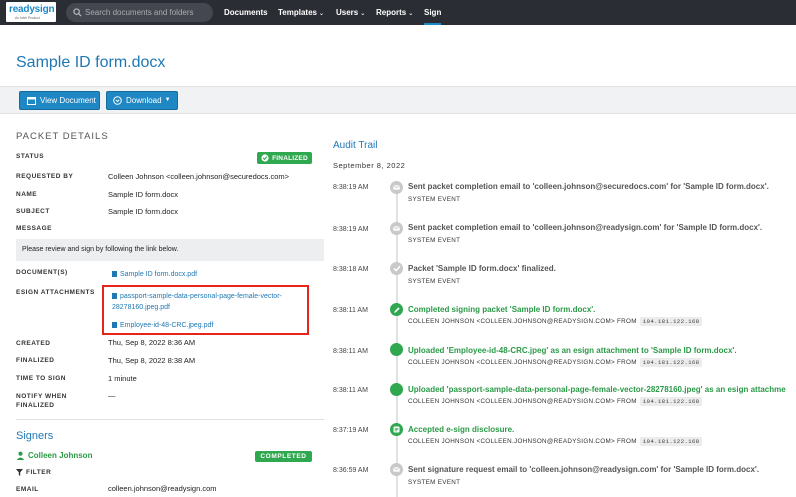 This screenshot has height=497, width=796. I want to click on notify-label-line2: FINALIZED, so click(35, 405).